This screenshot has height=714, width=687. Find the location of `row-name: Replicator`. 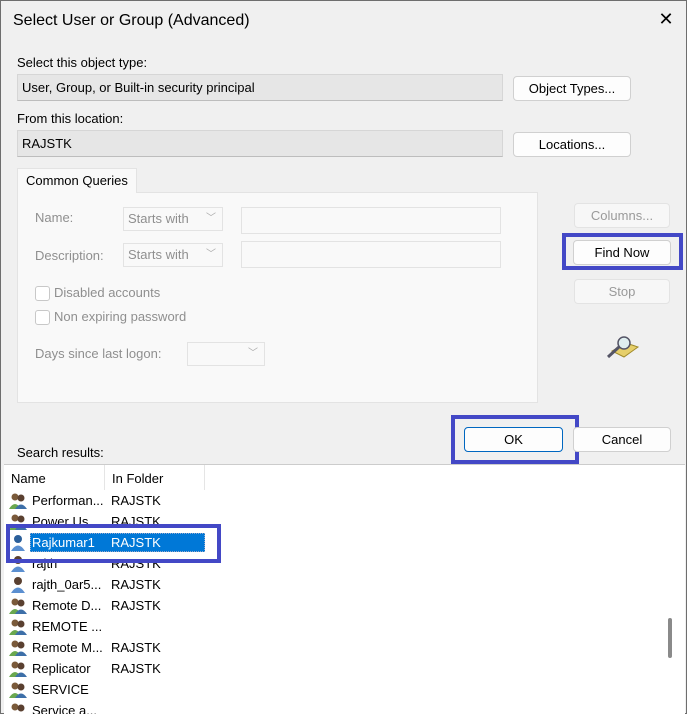

row-name: Replicator is located at coordinates (61, 668).